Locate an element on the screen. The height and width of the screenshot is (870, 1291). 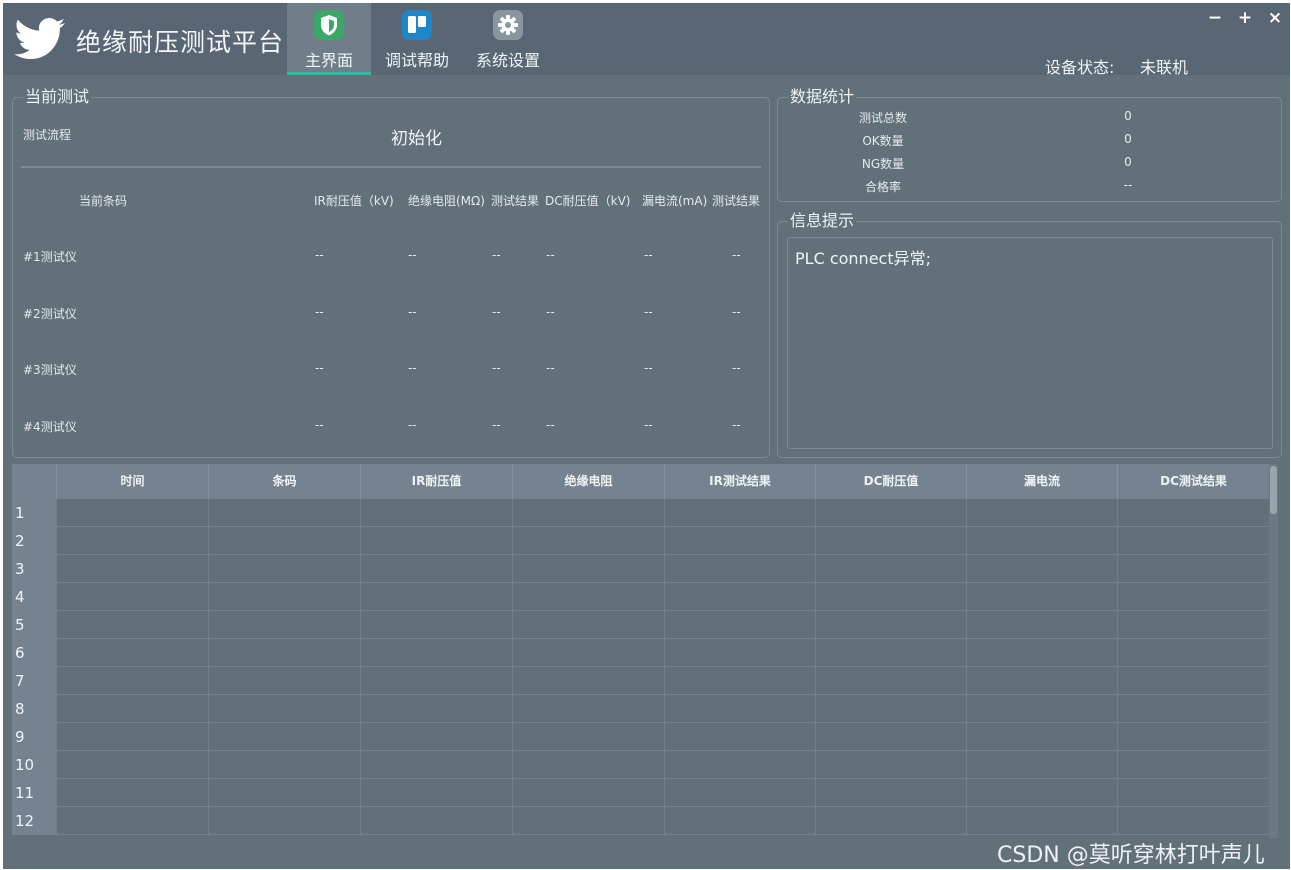
col-header-dc-result: DC测试结果 is located at coordinates (1193, 481).